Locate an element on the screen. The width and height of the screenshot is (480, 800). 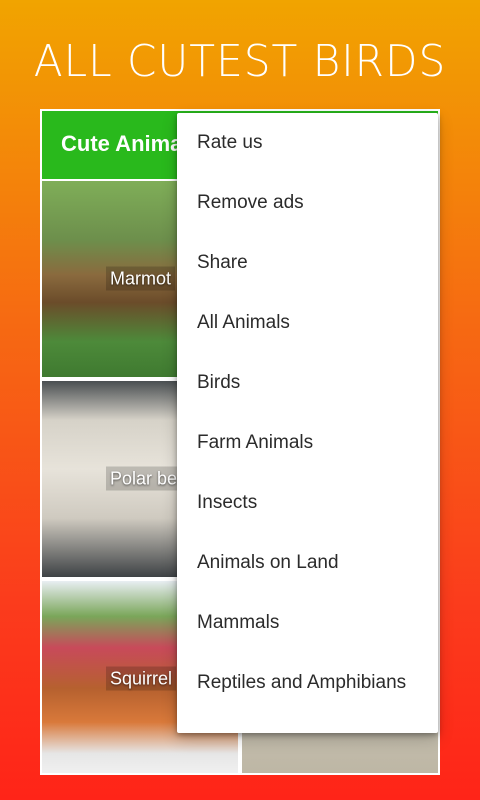
menu-item-rate-us: Rate us is located at coordinates (307, 143).